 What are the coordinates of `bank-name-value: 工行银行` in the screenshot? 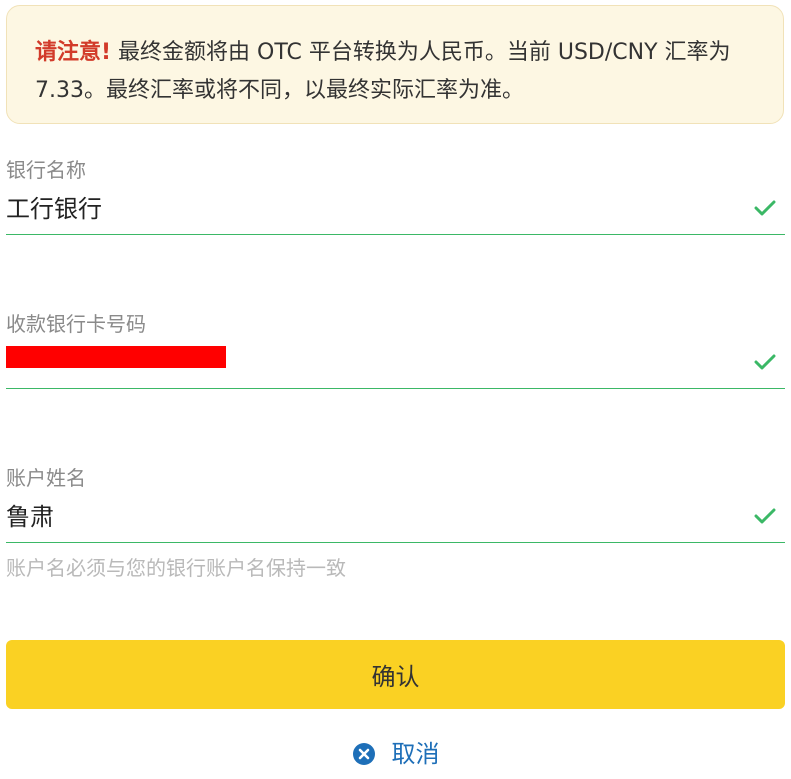 It's located at (54, 209).